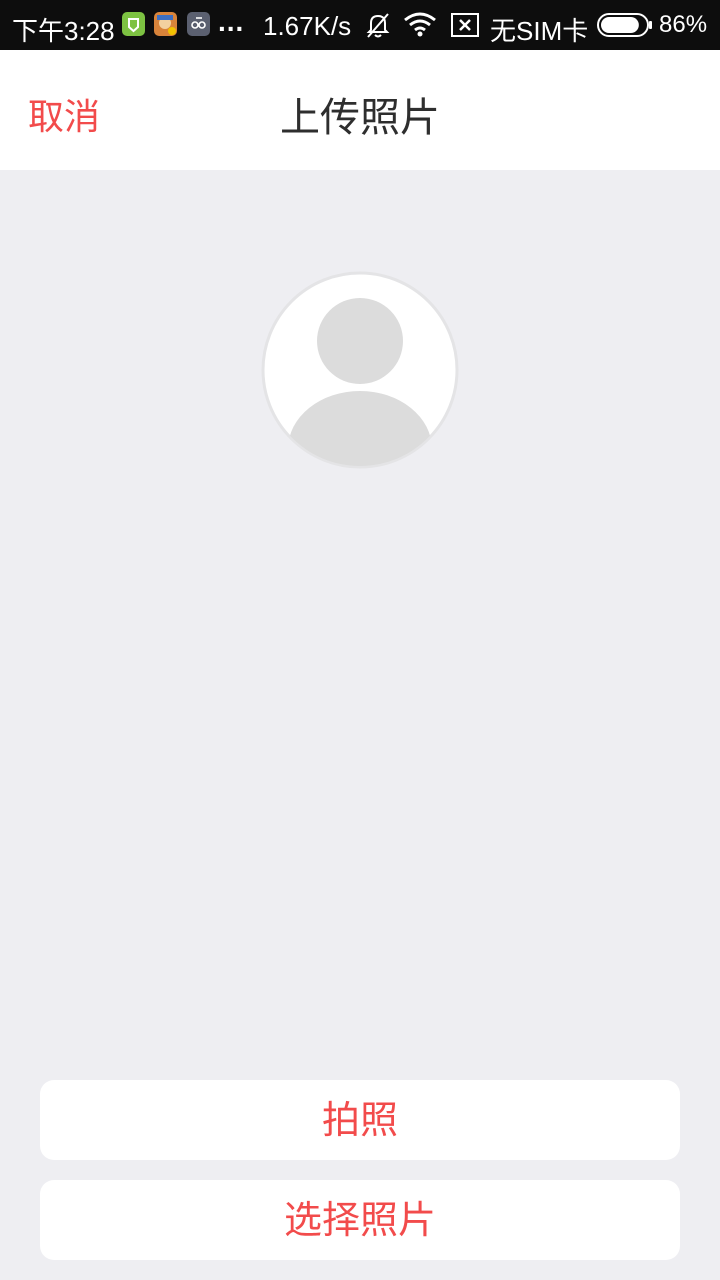 Image resolution: width=720 pixels, height=1280 pixels. Describe the element at coordinates (133, 24) in the screenshot. I see `wechat-app-icon` at that location.